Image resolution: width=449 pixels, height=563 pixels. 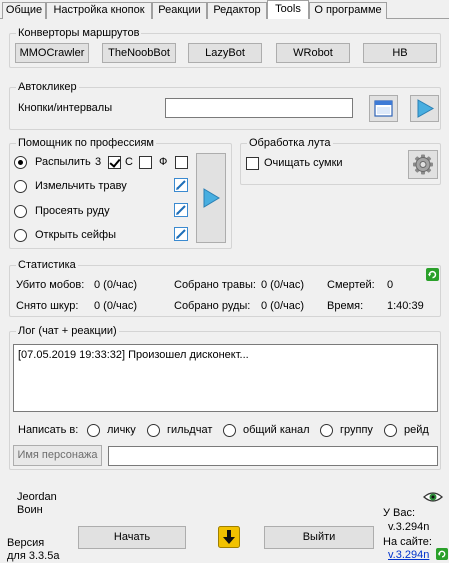 What do you see at coordinates (288, 9) in the screenshot?
I see `tab-tools: Tools` at bounding box center [288, 9].